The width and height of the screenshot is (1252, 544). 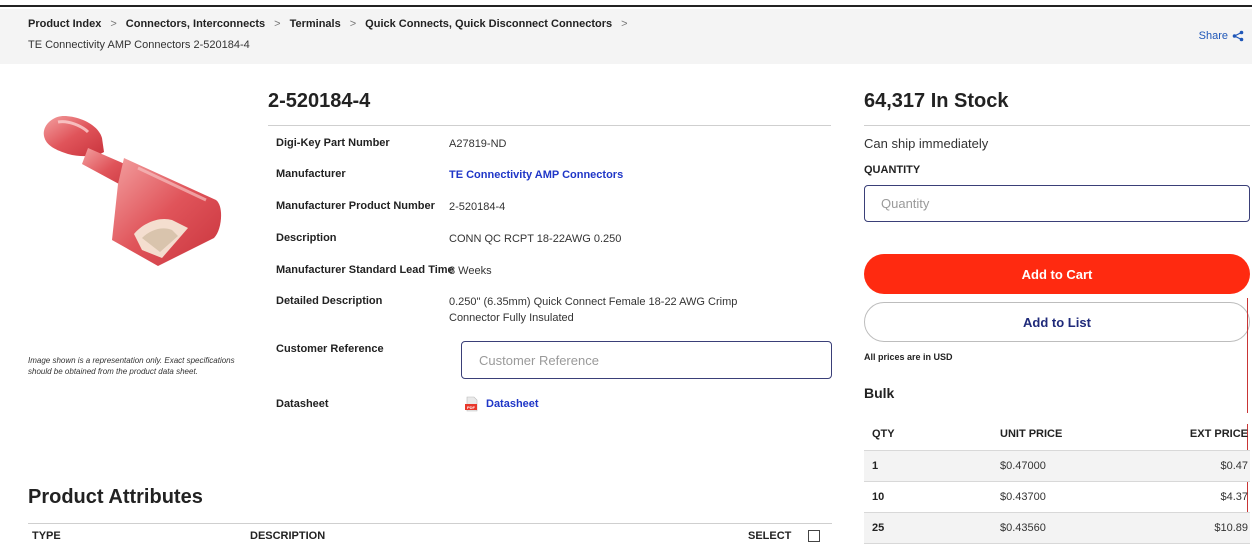 I want to click on column-header-ext-price: EXT PRICE, so click(x=1192, y=435).